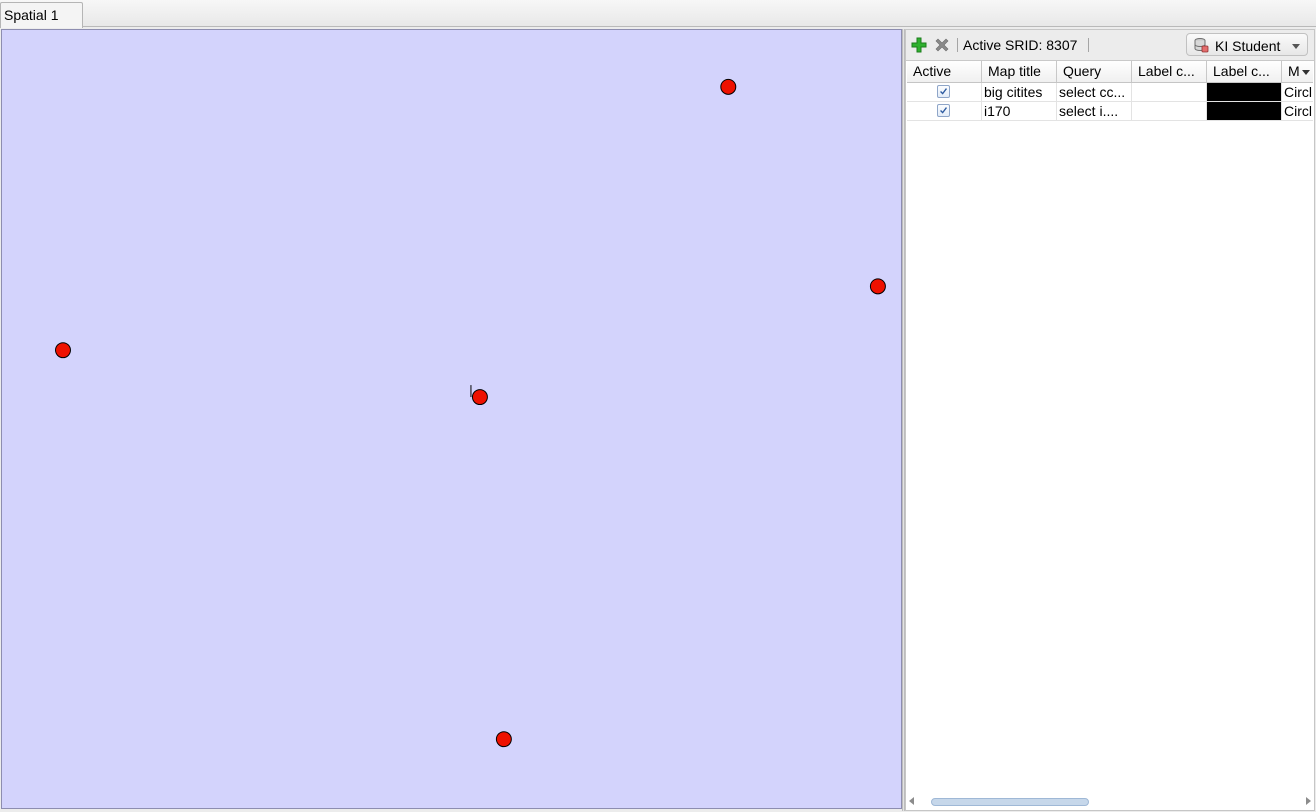  Describe the element at coordinates (1094, 71) in the screenshot. I see `column-header-query: Query` at that location.